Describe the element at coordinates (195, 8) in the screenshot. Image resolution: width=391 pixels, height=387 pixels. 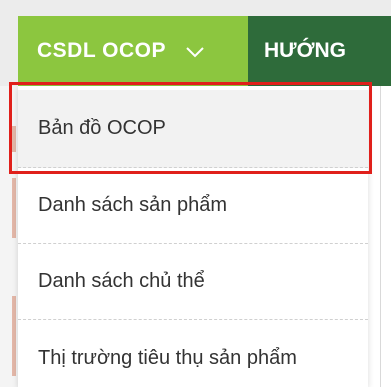
I see `top-strip` at that location.